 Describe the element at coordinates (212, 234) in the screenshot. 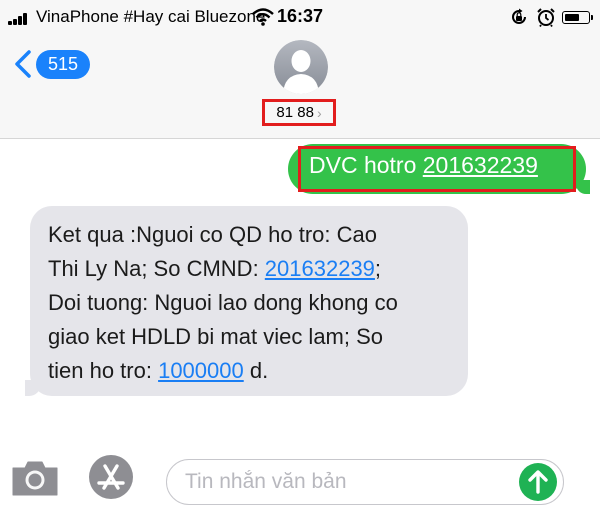

I see `received-line-1: Ket qua :Nguoi co QD ho tro: Cao` at that location.